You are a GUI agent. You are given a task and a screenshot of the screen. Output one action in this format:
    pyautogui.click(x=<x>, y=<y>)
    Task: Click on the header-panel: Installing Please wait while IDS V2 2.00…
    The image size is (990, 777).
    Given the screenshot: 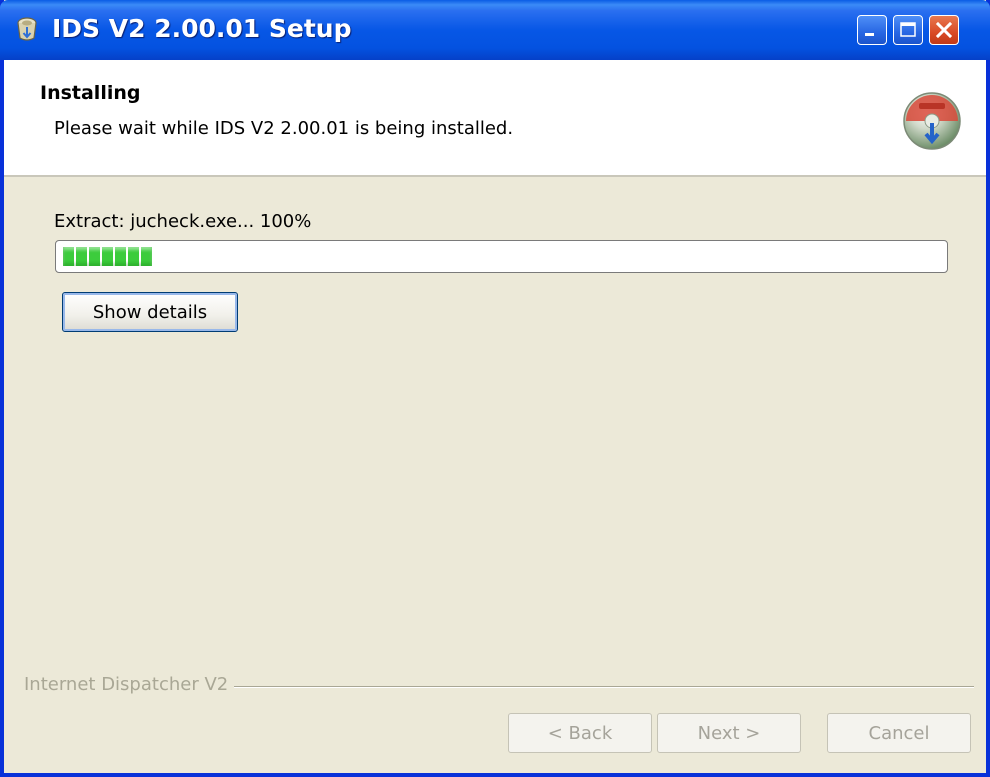 What is the action you would take?
    pyautogui.click(x=495, y=118)
    